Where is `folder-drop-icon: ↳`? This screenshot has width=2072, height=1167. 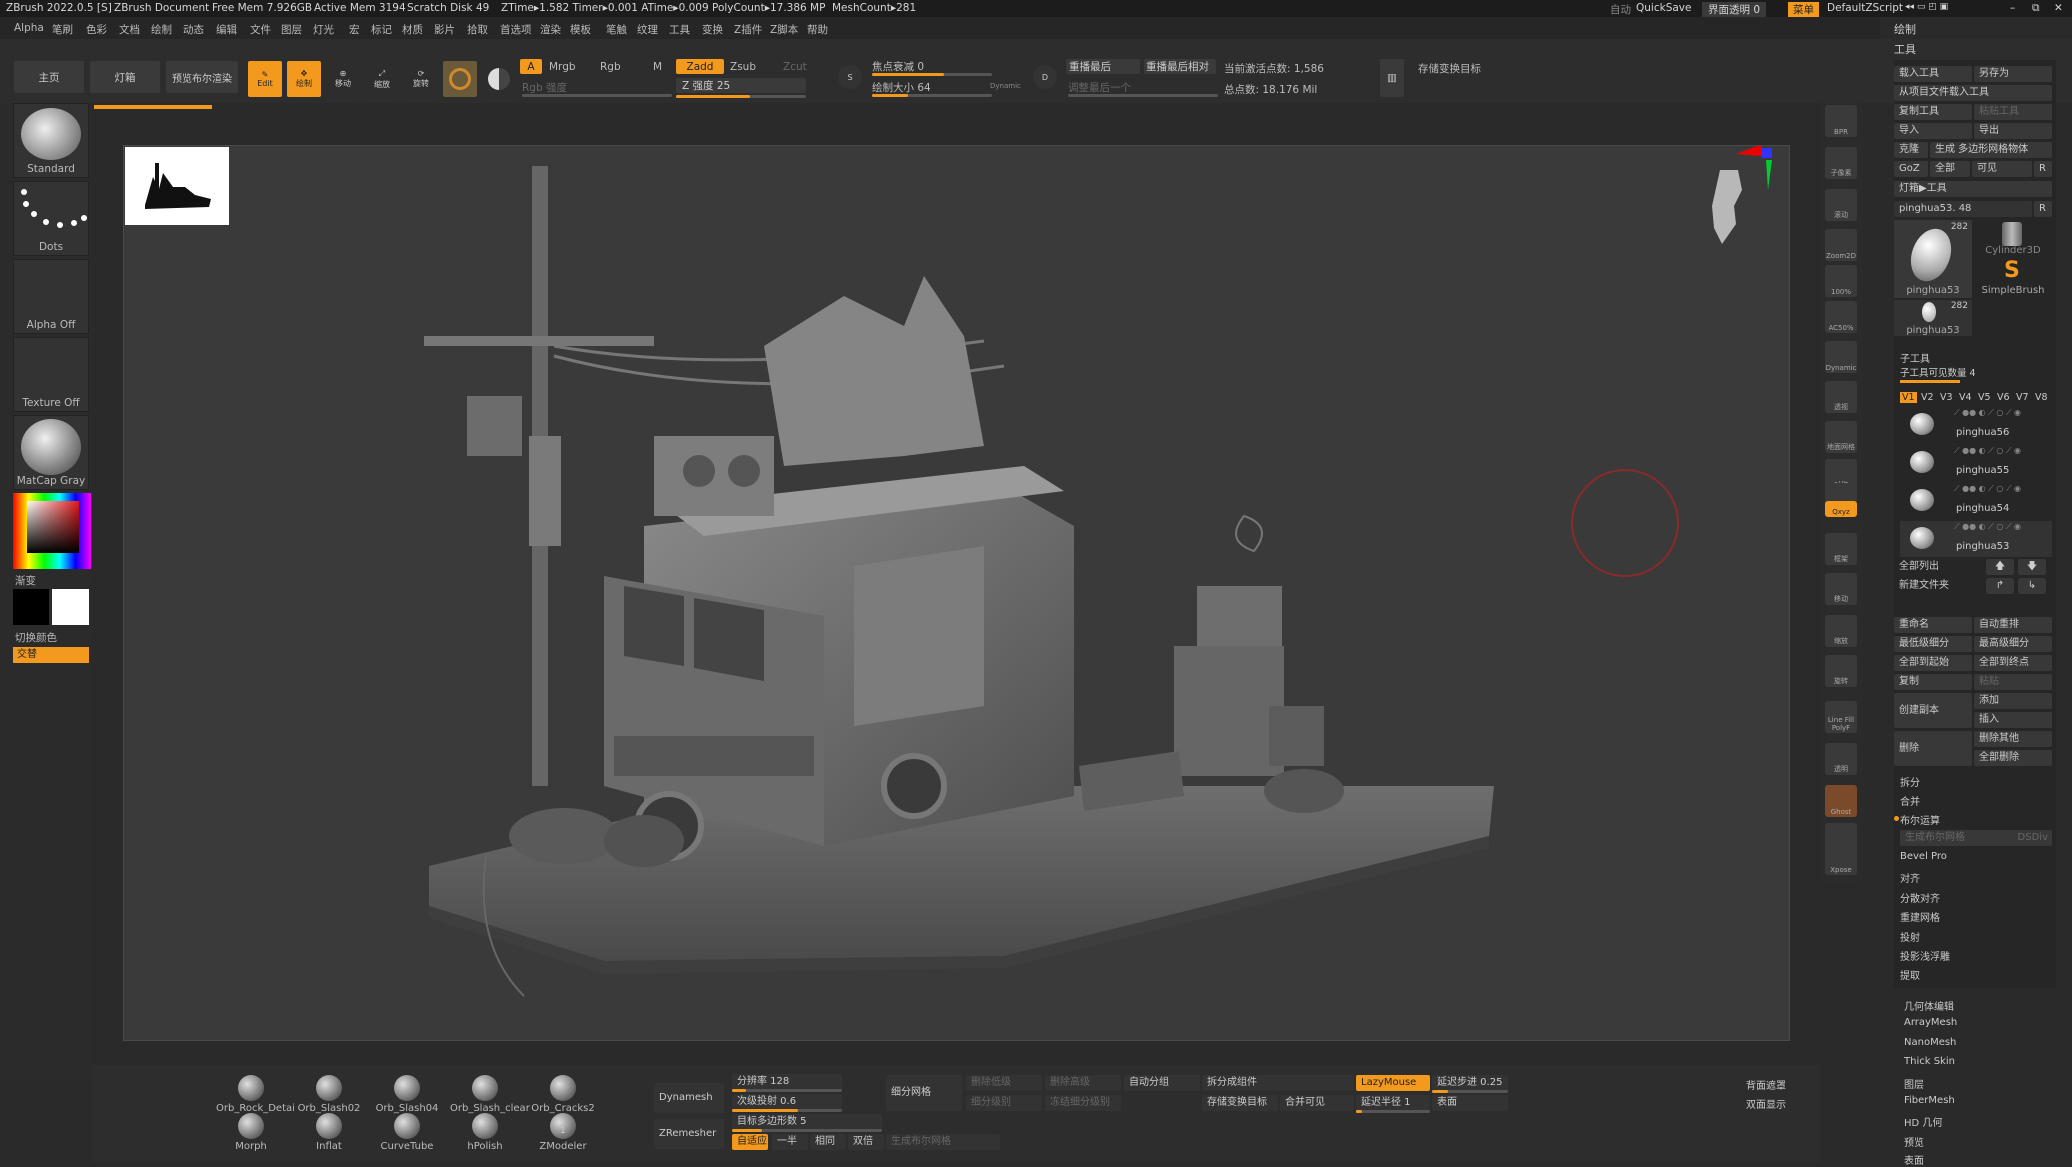 folder-drop-icon: ↳ is located at coordinates (2032, 586).